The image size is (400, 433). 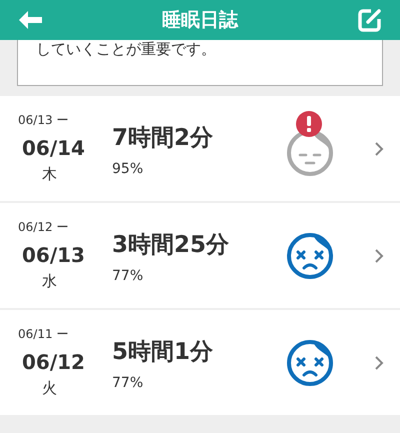 I want to click on start-date: 06/11 ー, so click(x=43, y=335).